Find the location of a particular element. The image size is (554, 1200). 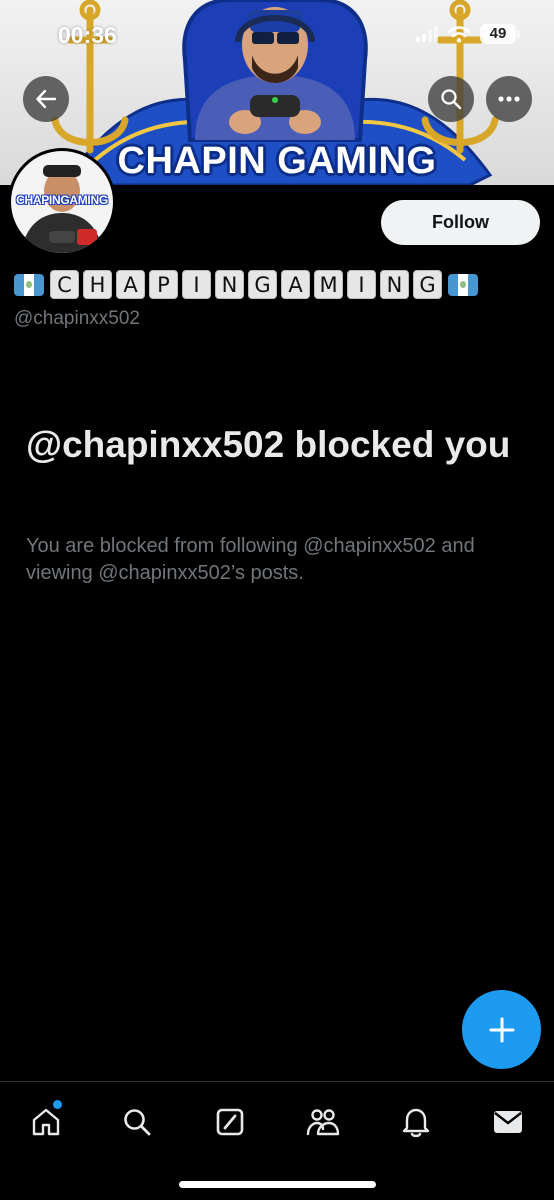

grok-icon is located at coordinates (230, 1122).